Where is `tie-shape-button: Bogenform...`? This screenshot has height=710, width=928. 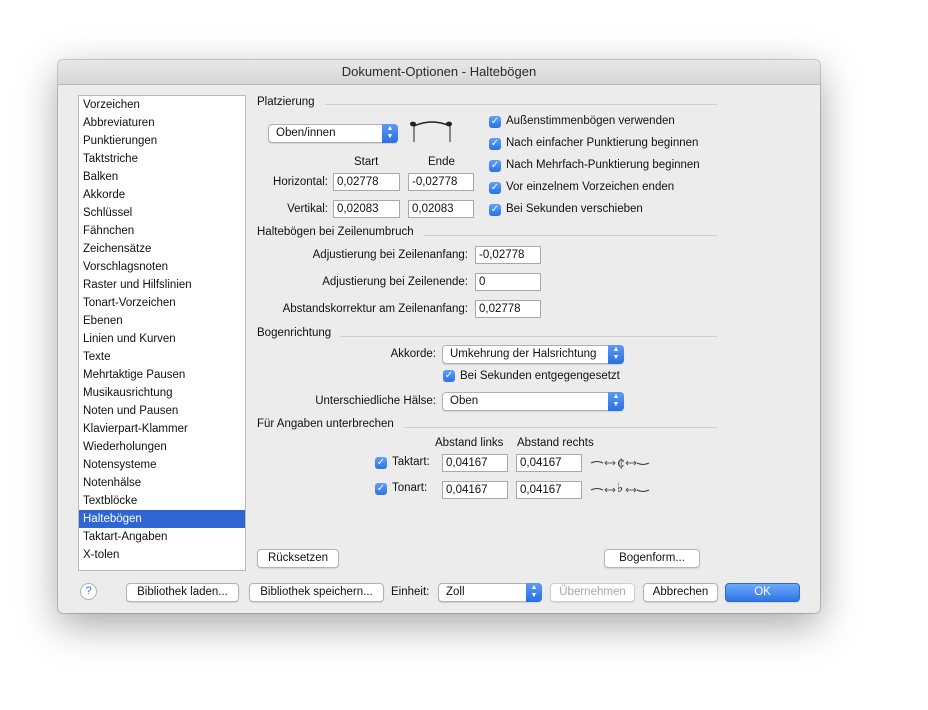
tie-shape-button: Bogenform... is located at coordinates (652, 558).